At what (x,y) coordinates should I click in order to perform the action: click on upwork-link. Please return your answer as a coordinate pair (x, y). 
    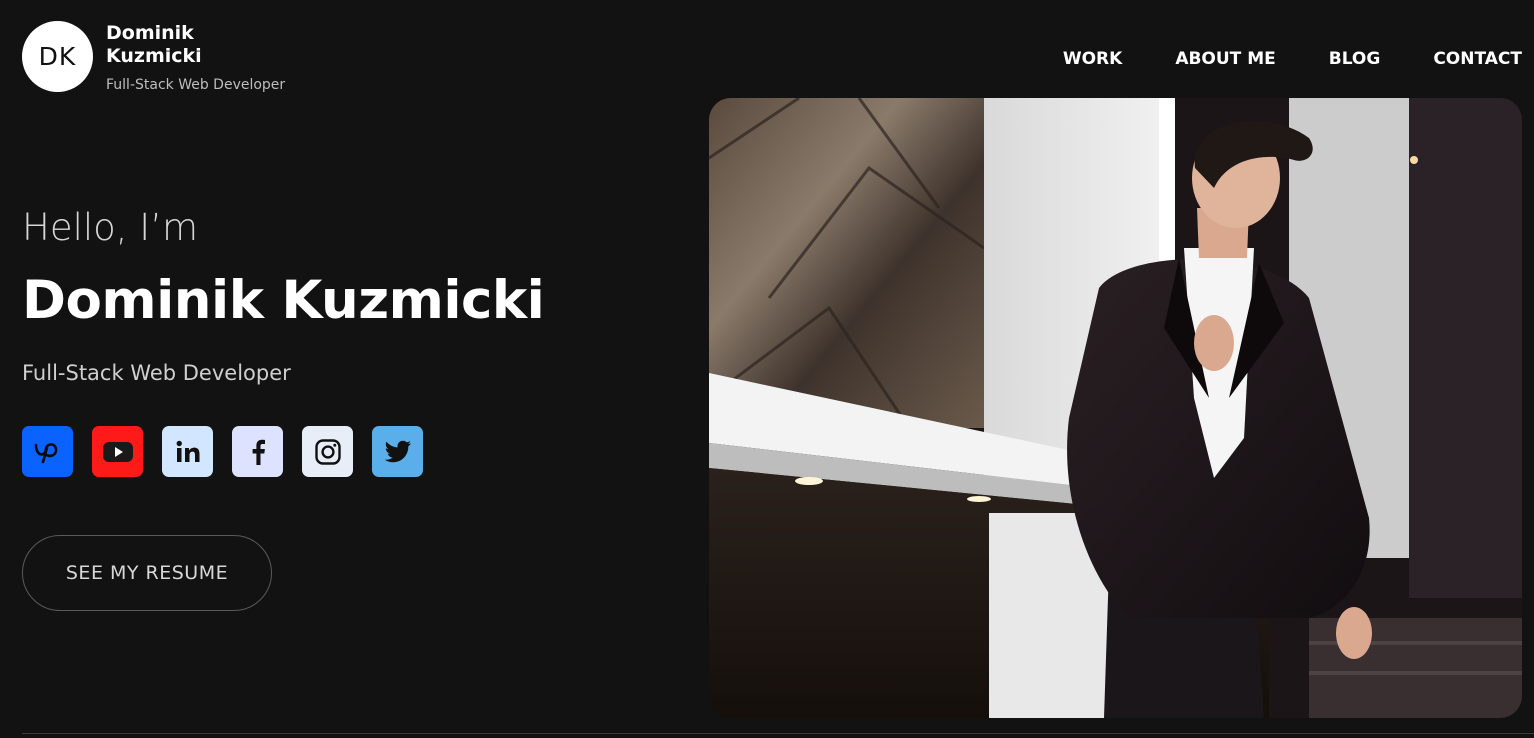
    Looking at the image, I should click on (47, 451).